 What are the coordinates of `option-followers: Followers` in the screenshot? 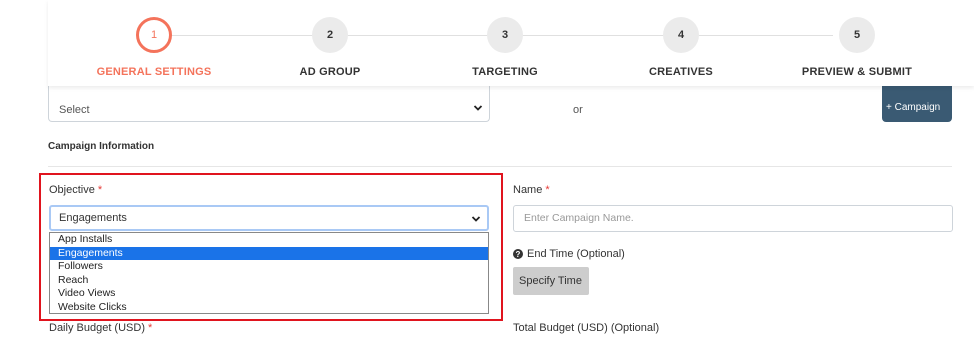 It's located at (269, 267).